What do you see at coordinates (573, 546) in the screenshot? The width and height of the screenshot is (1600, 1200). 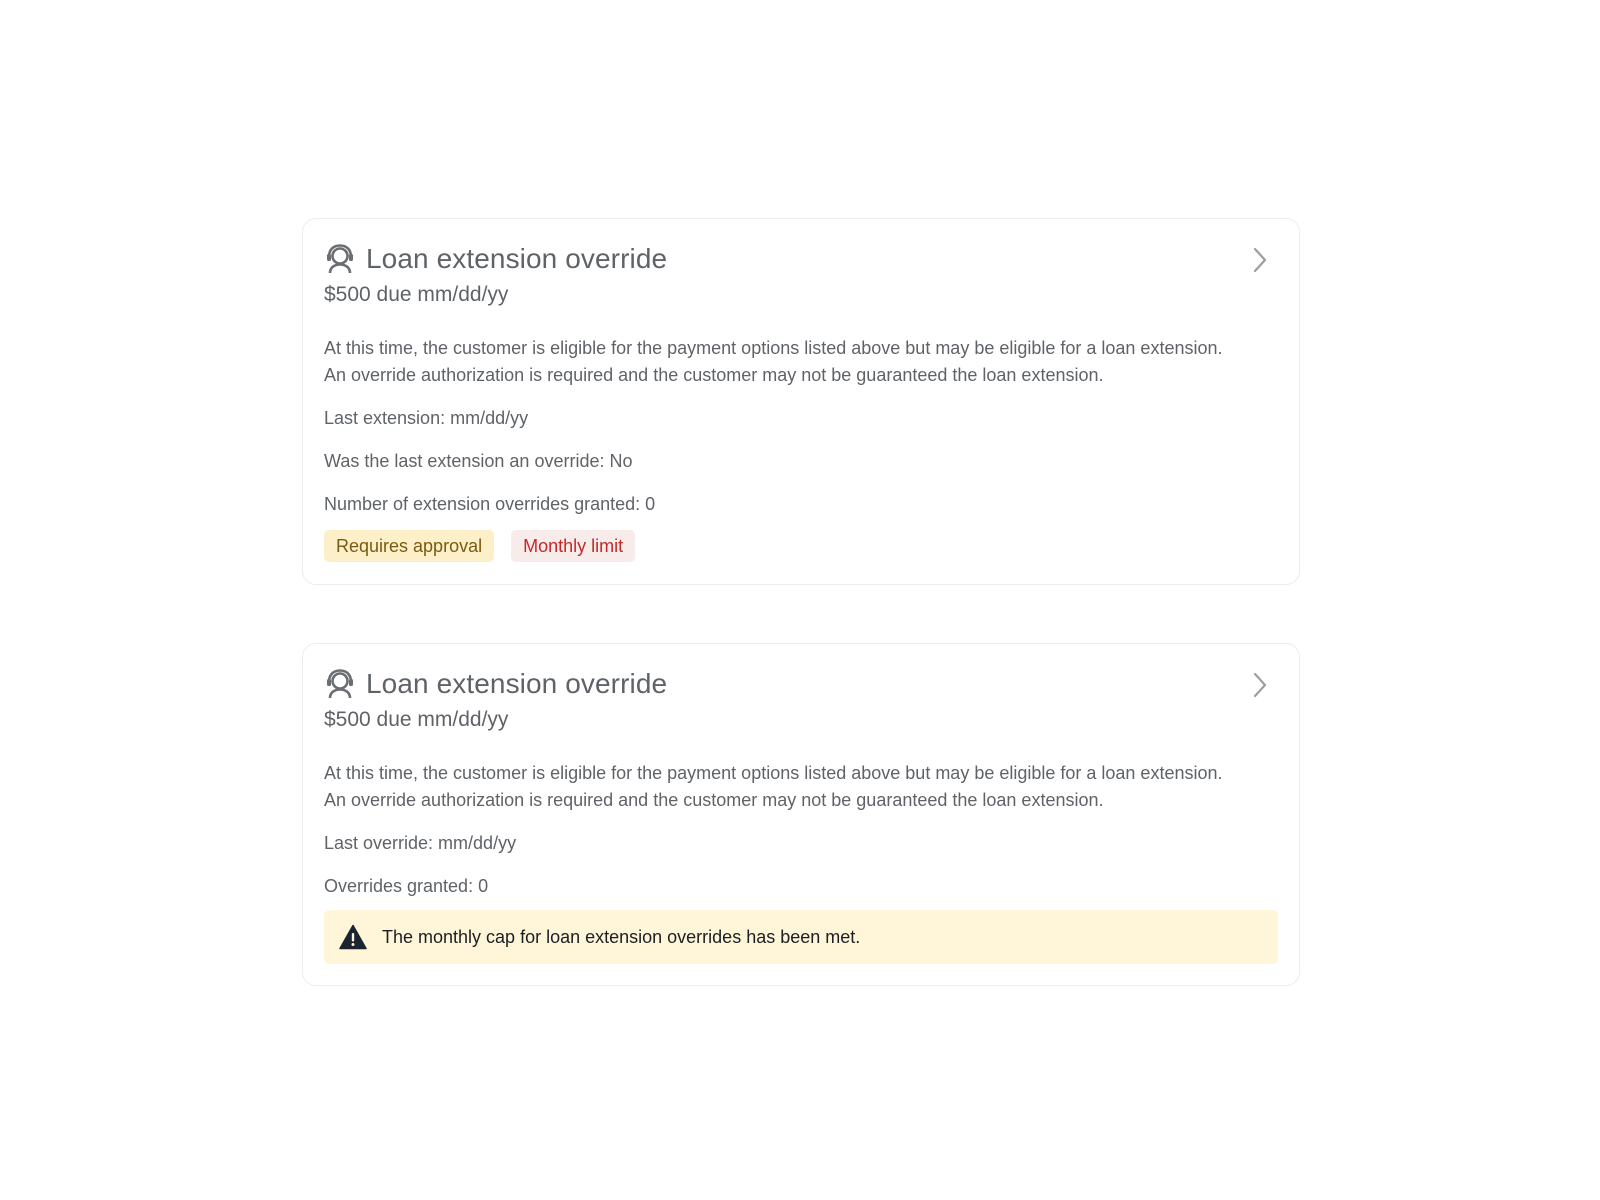 I see `monthly-limit-badge: Monthly limit` at bounding box center [573, 546].